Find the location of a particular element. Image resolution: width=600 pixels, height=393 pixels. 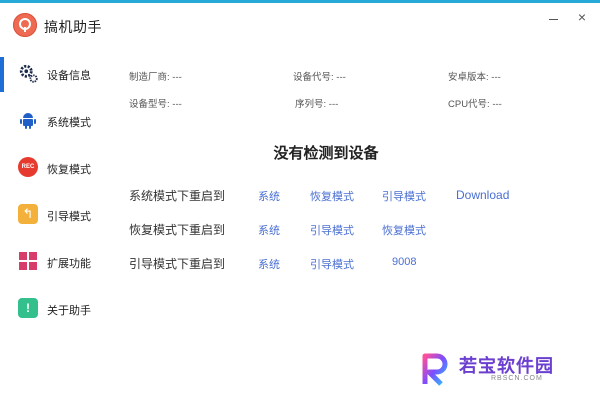

sidebar-item-system-mode: 系统模式 is located at coordinates (51, 121).